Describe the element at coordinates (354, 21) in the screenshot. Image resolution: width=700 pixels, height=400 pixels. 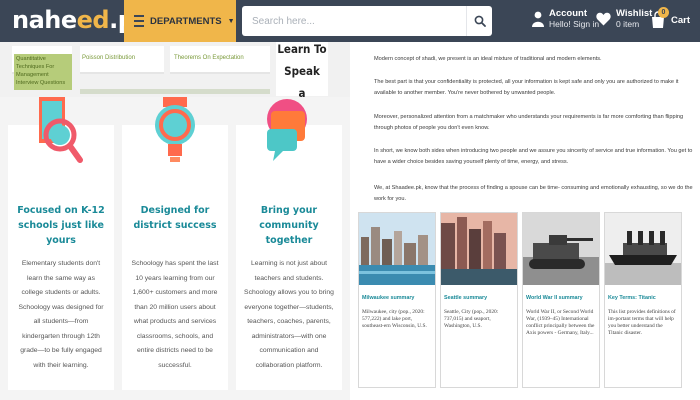
I see `search-input` at that location.